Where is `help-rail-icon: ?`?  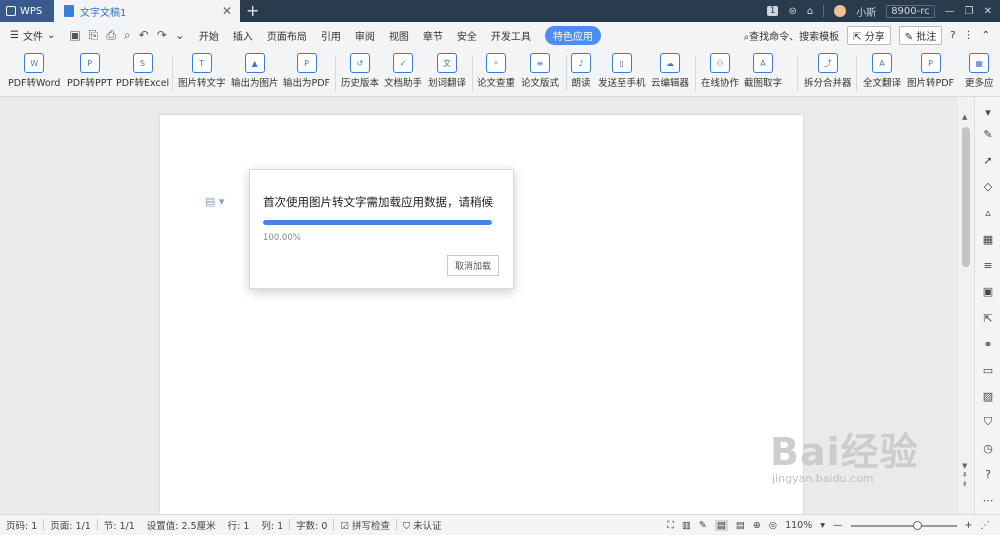 help-rail-icon: ? is located at coordinates (988, 474).